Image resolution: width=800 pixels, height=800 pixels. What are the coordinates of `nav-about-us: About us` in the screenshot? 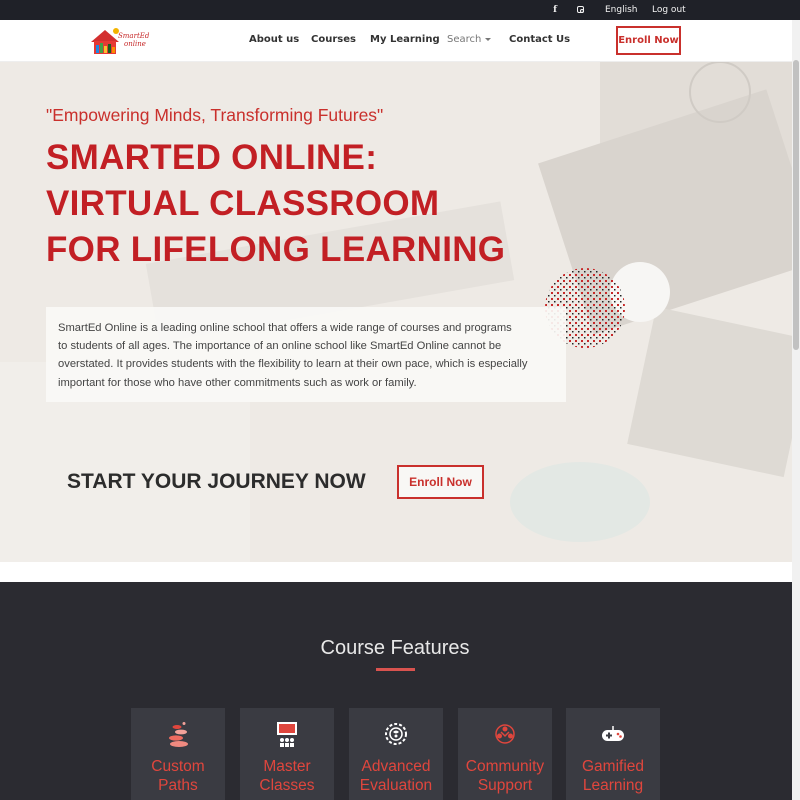 It's located at (274, 40).